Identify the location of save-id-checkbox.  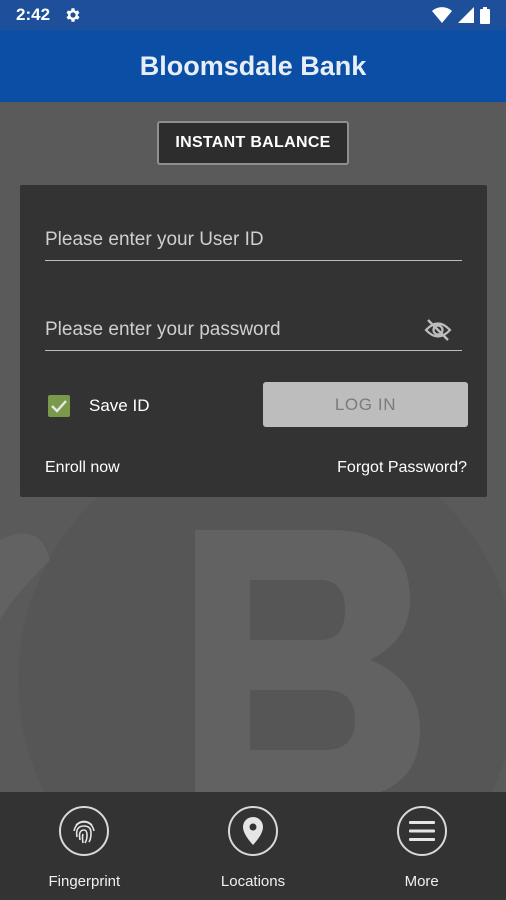
(59, 406).